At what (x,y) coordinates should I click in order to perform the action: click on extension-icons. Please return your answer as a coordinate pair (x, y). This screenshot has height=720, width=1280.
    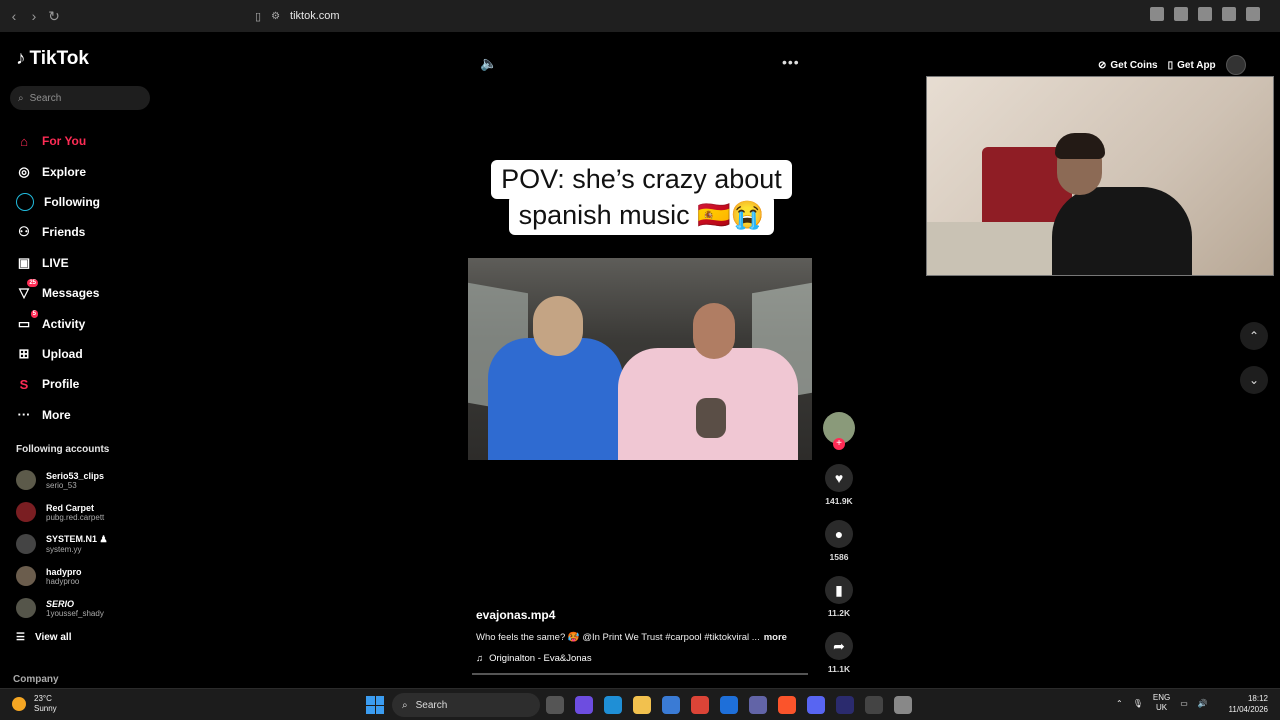
    Looking at the image, I should click on (1205, 14).